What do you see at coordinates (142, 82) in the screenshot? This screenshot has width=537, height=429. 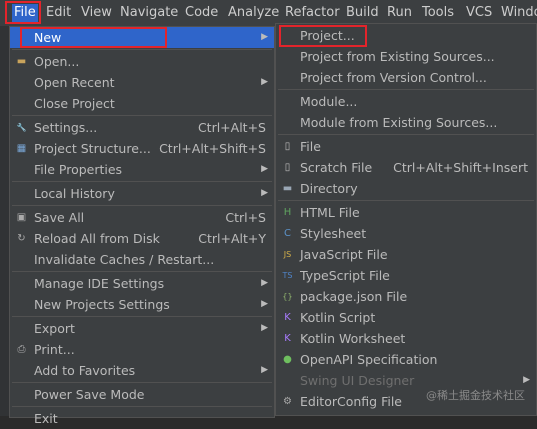 I see `menu-item-open-recent: Open Recent ▶` at bounding box center [142, 82].